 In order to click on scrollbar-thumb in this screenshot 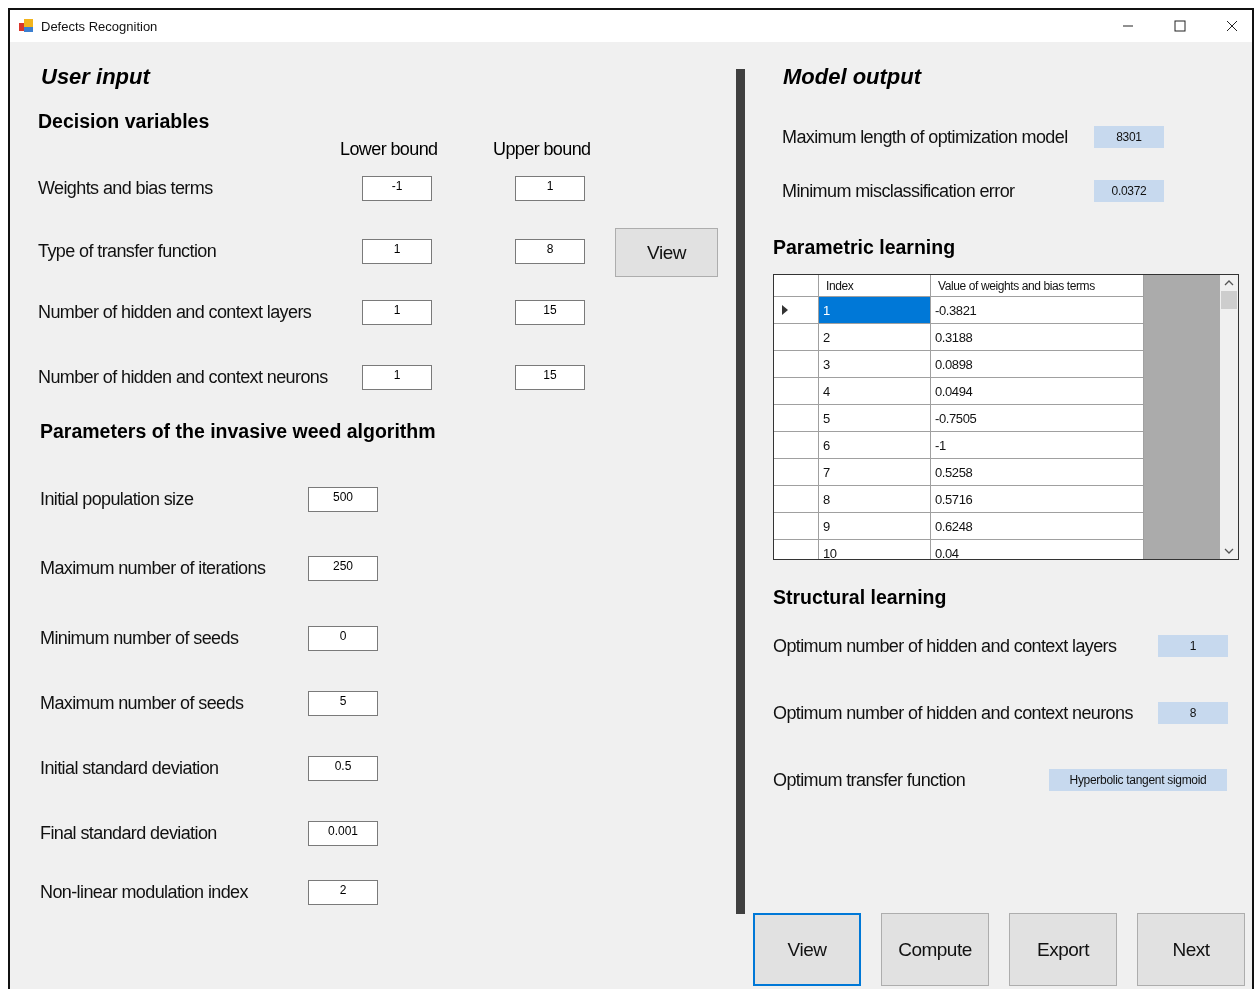, I will do `click(1229, 300)`.